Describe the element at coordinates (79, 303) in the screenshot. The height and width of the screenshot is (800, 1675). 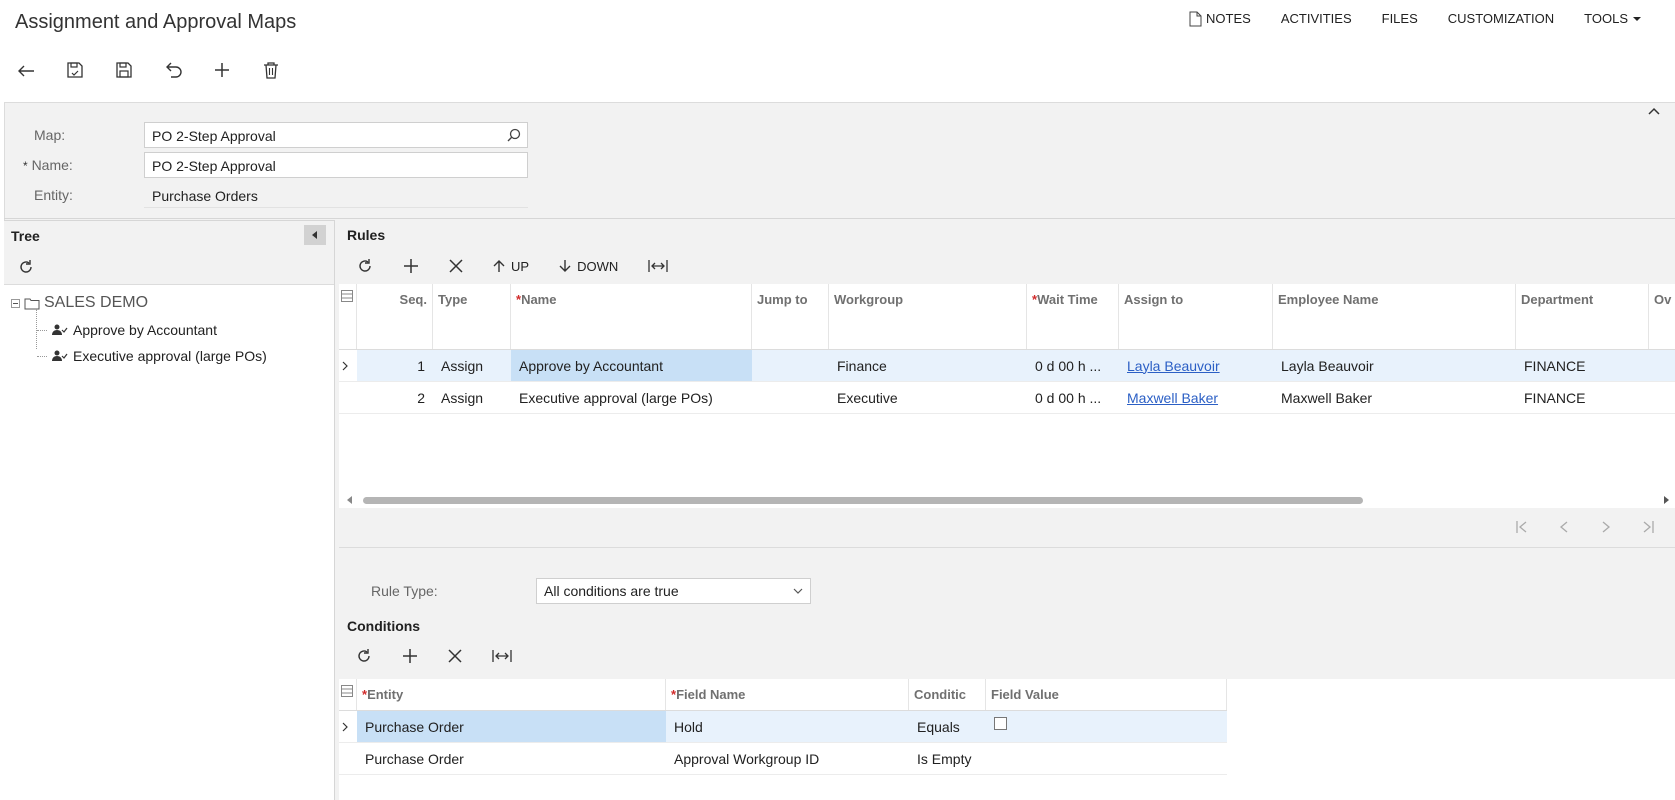
I see `tree-root: SALES DEMO` at that location.